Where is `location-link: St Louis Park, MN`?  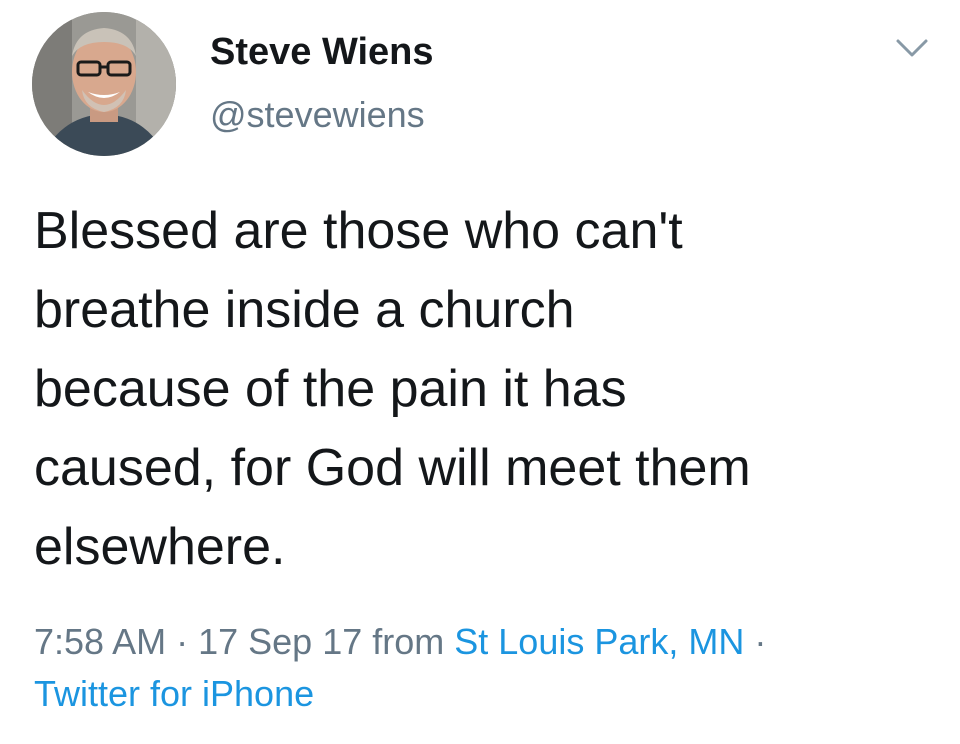 location-link: St Louis Park, MN is located at coordinates (599, 641).